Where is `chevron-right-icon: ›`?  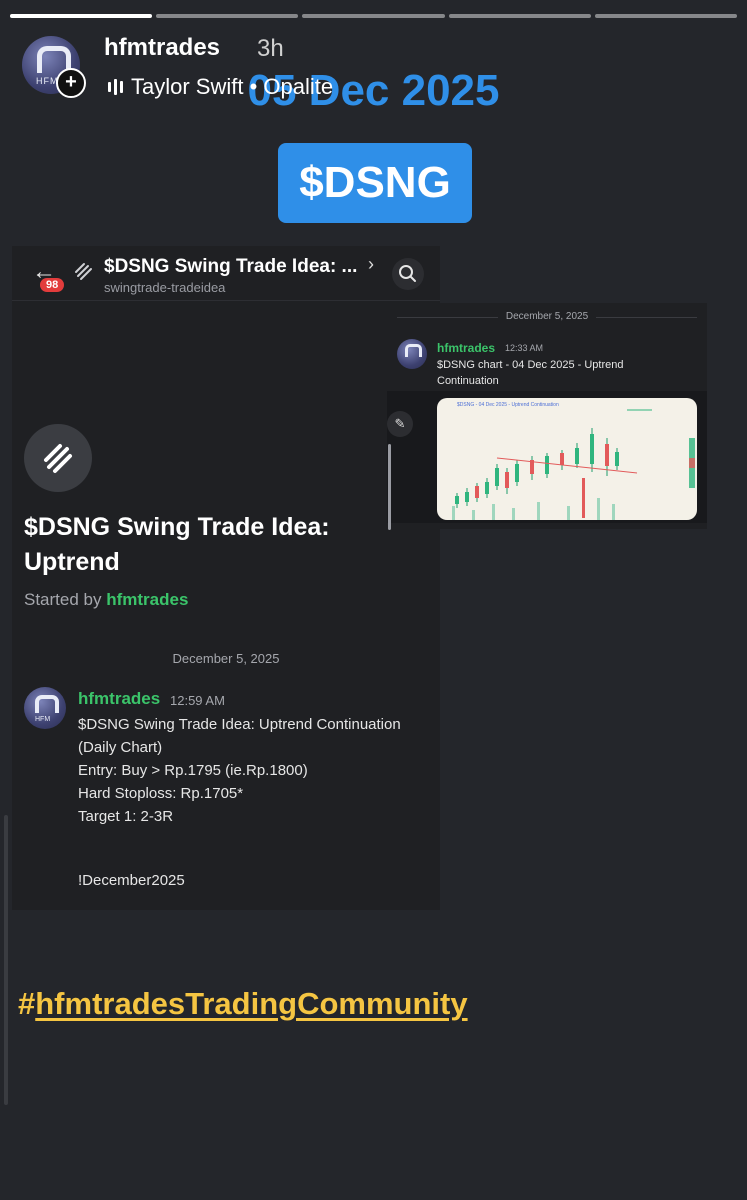
chevron-right-icon: › is located at coordinates (371, 264).